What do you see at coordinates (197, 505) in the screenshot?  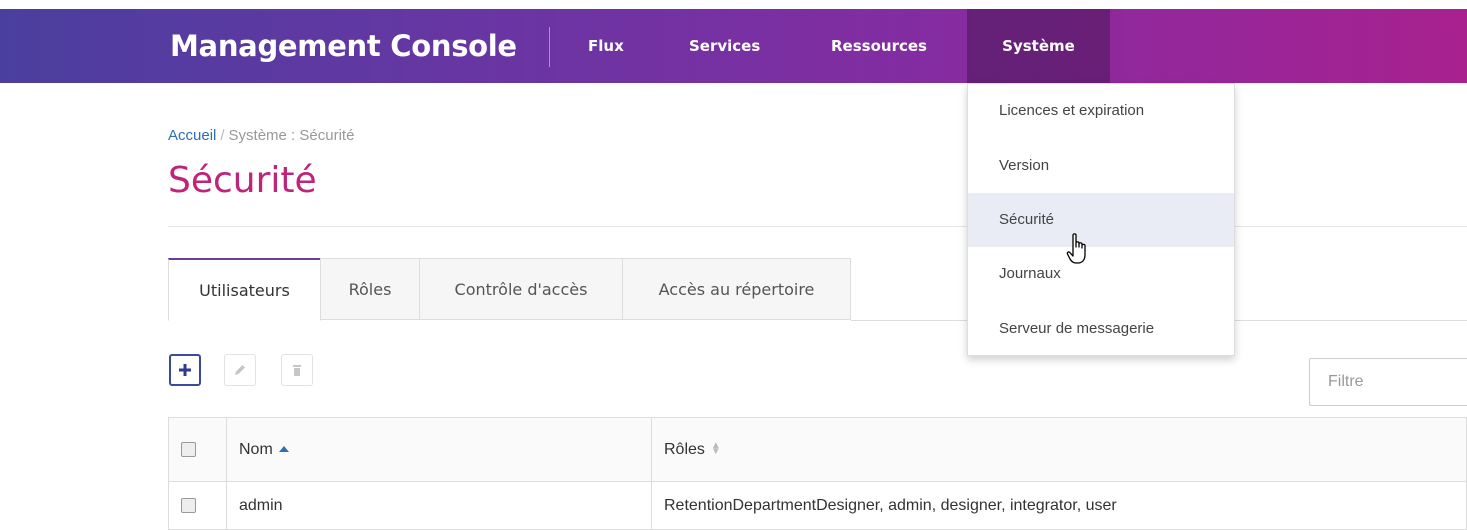 I see `row-select-cell` at bounding box center [197, 505].